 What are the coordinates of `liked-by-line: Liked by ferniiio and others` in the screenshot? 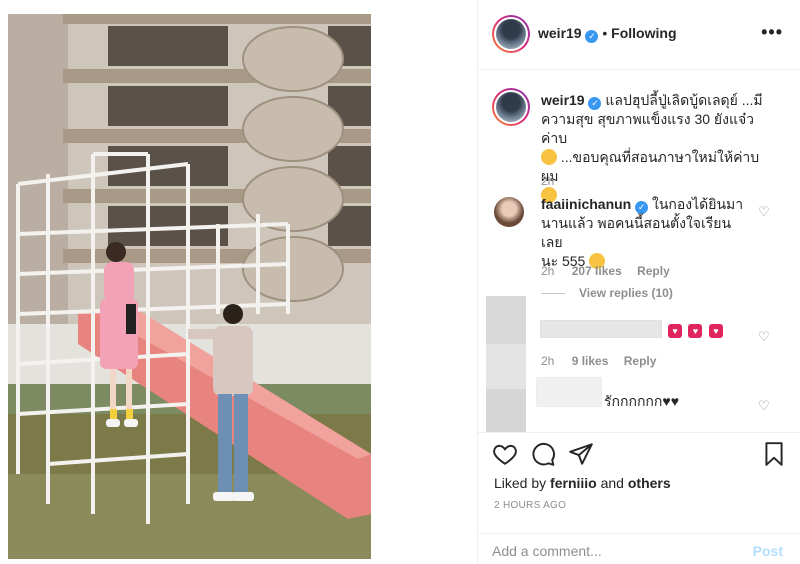 It's located at (582, 483).